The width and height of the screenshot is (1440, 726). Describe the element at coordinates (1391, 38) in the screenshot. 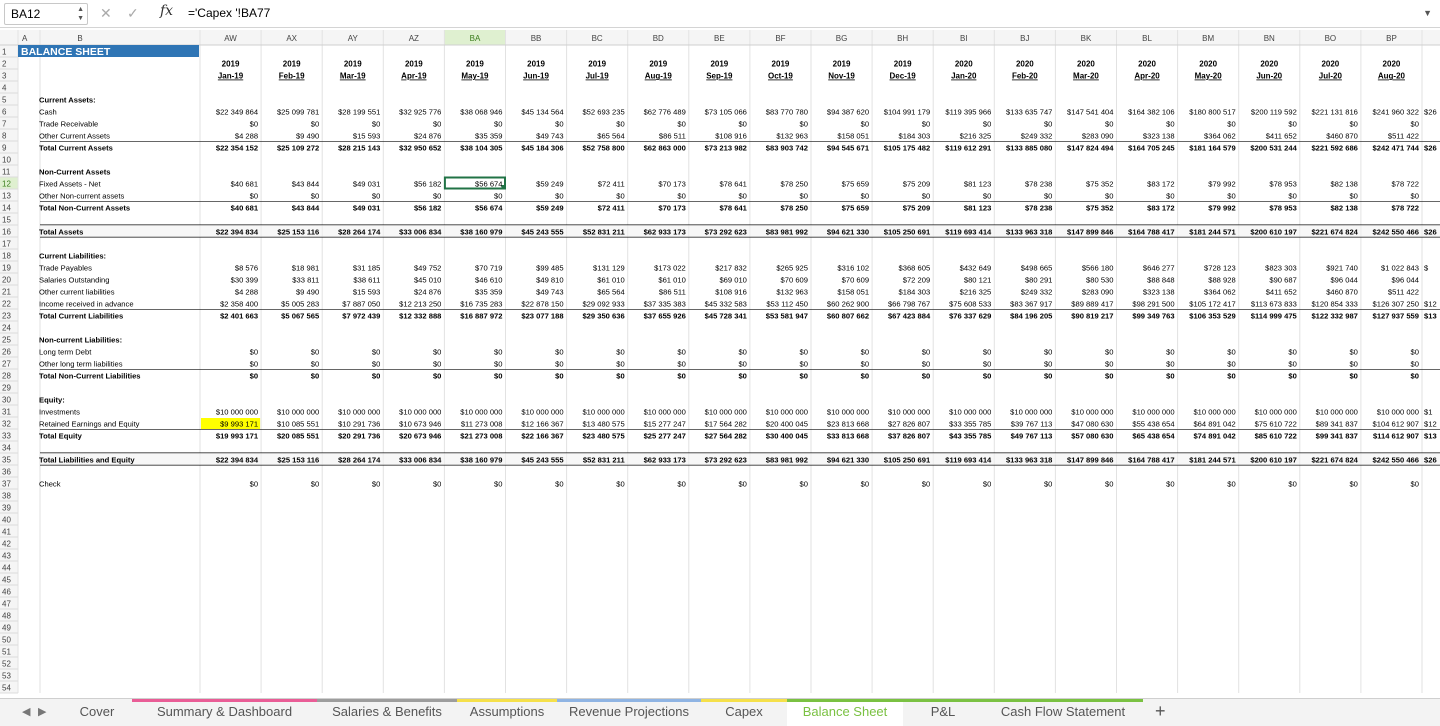

I see `column-header-bp: BP` at that location.